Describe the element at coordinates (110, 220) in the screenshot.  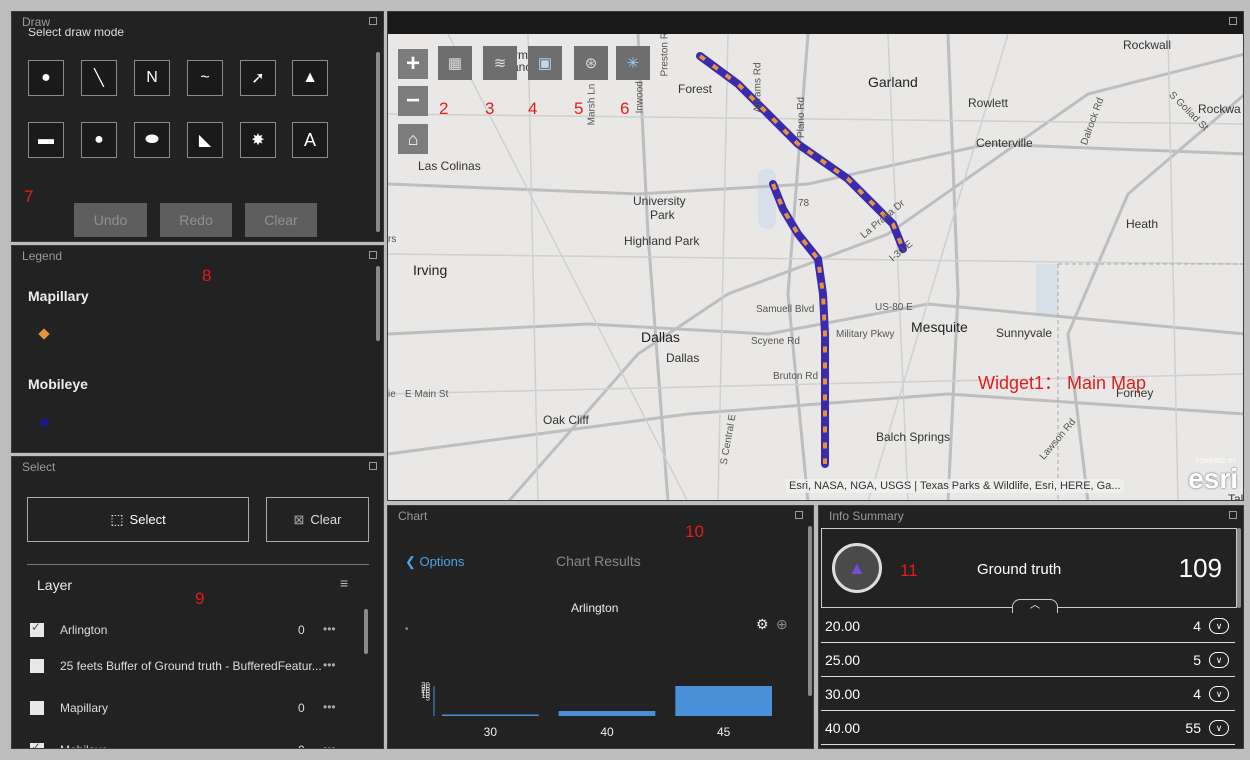
I see `undo-button: Undo` at that location.